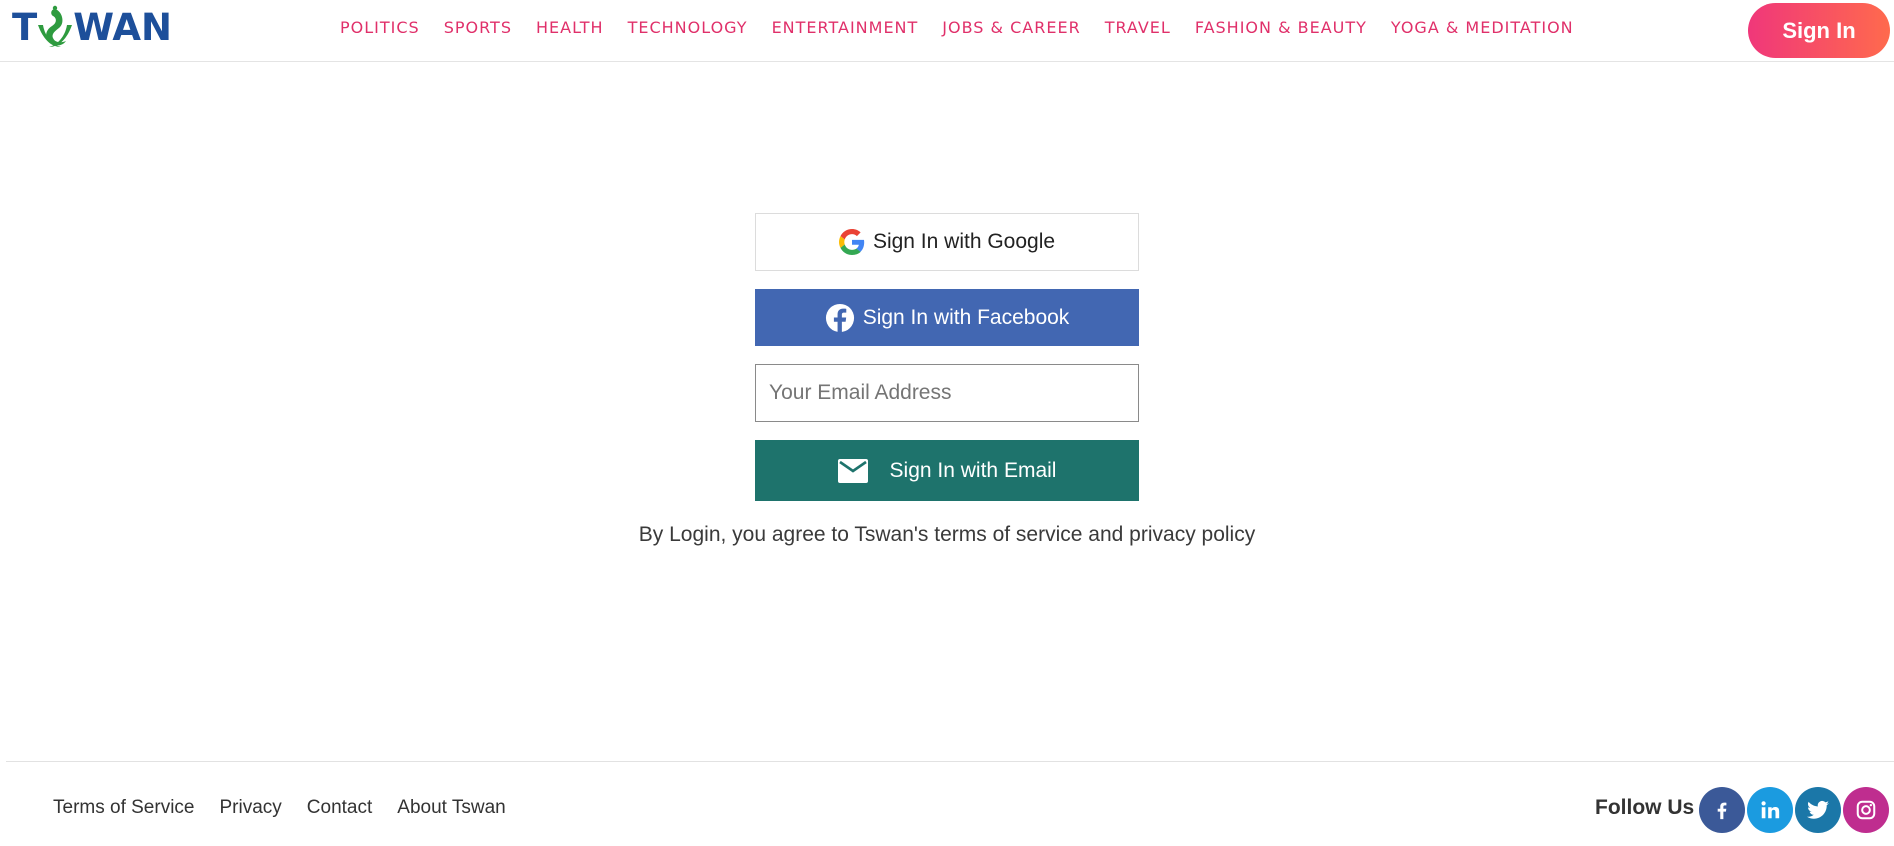 This screenshot has height=846, width=1894. I want to click on linkedin-icon, so click(1770, 810).